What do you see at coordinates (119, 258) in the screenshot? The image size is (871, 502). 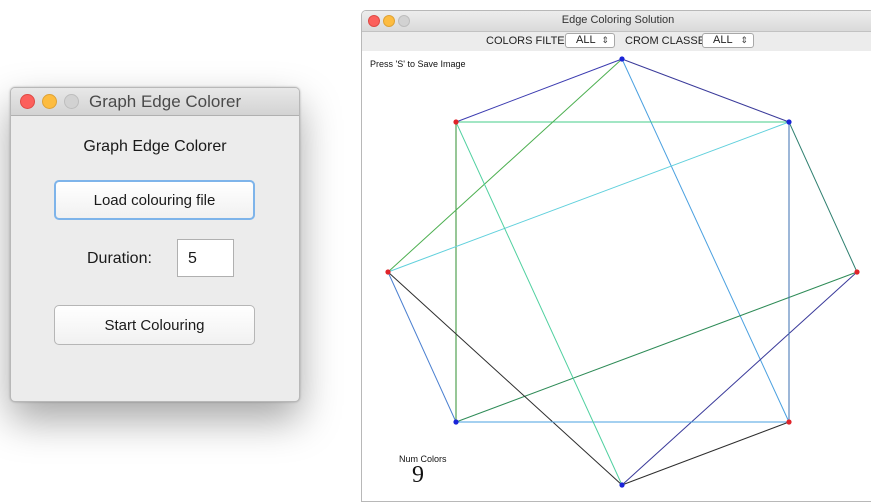 I see `duration-label: Duration:` at bounding box center [119, 258].